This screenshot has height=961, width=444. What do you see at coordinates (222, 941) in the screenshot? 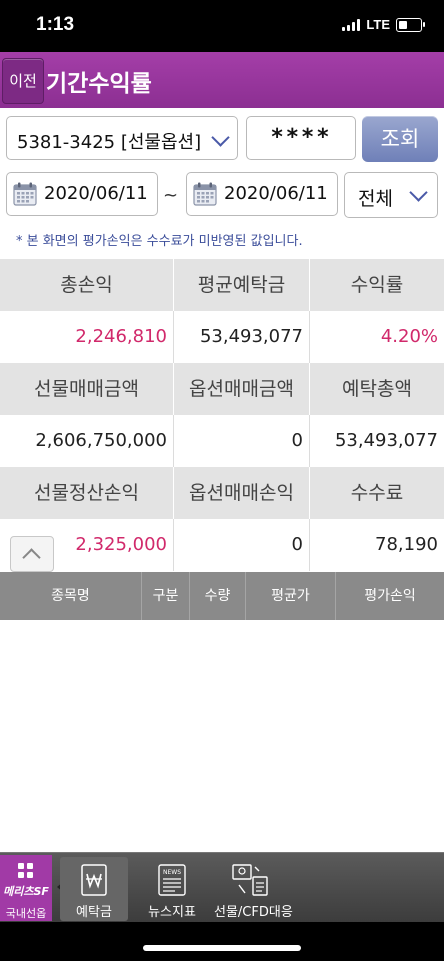
I see `home-indicator-area` at bounding box center [222, 941].